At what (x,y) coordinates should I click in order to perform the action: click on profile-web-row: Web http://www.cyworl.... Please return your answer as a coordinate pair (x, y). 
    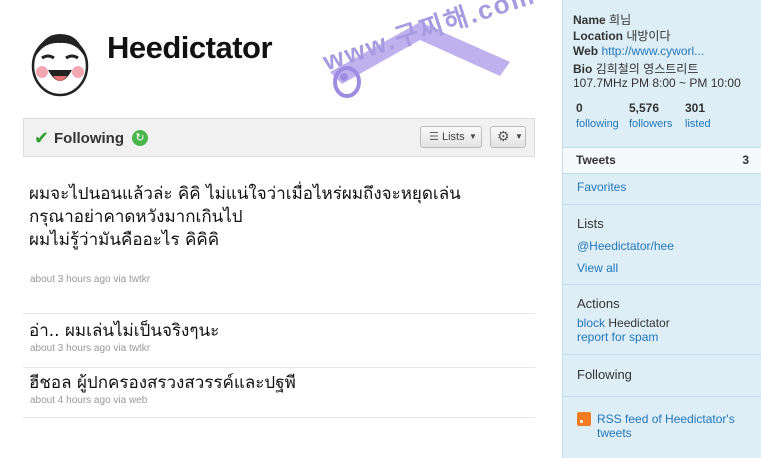
    Looking at the image, I should click on (638, 51).